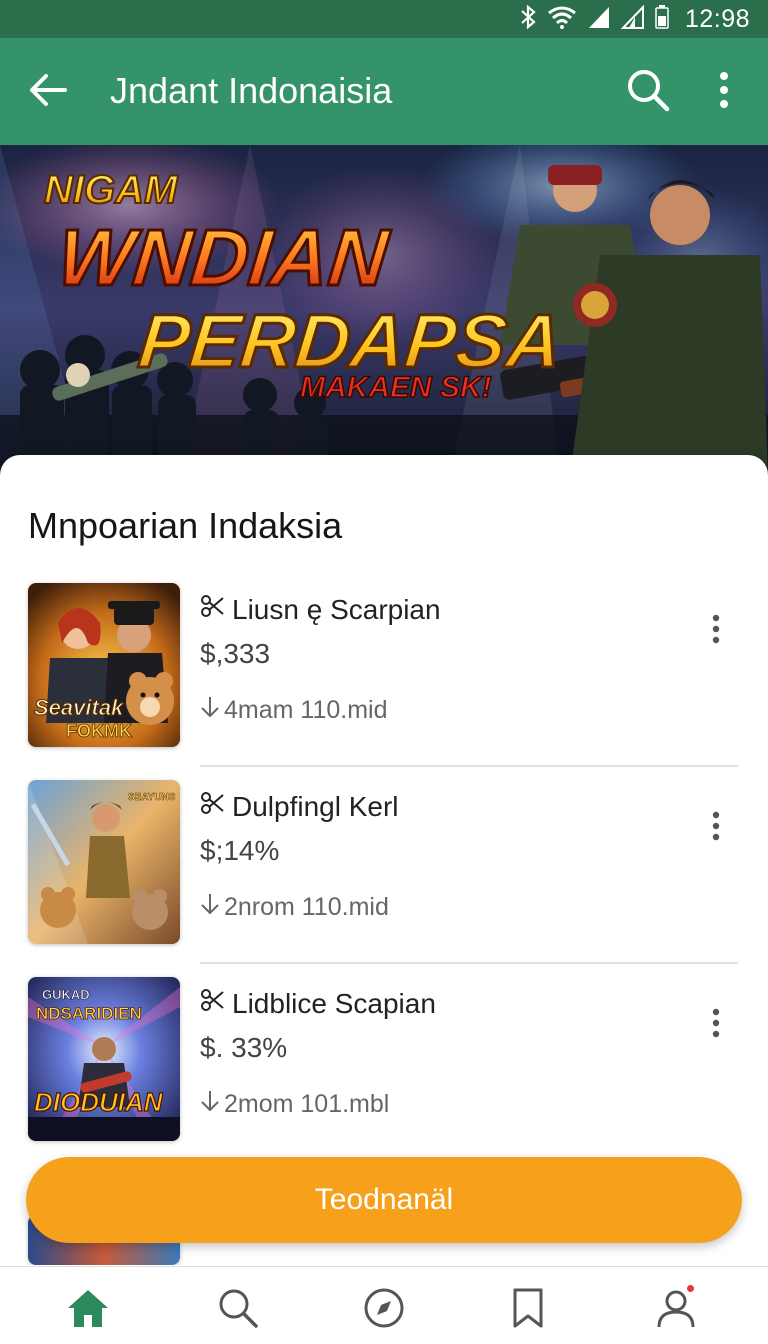 This screenshot has width=768, height=1344. I want to click on primary-action-button: Teodnanäl, so click(384, 1200).